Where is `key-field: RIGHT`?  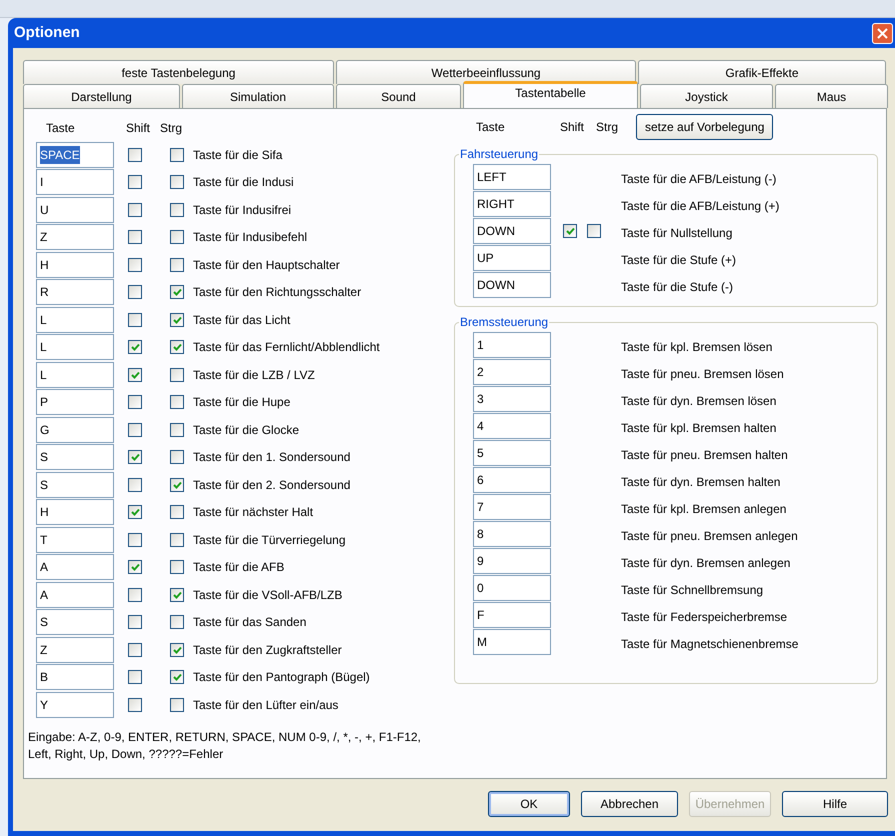 key-field: RIGHT is located at coordinates (512, 203).